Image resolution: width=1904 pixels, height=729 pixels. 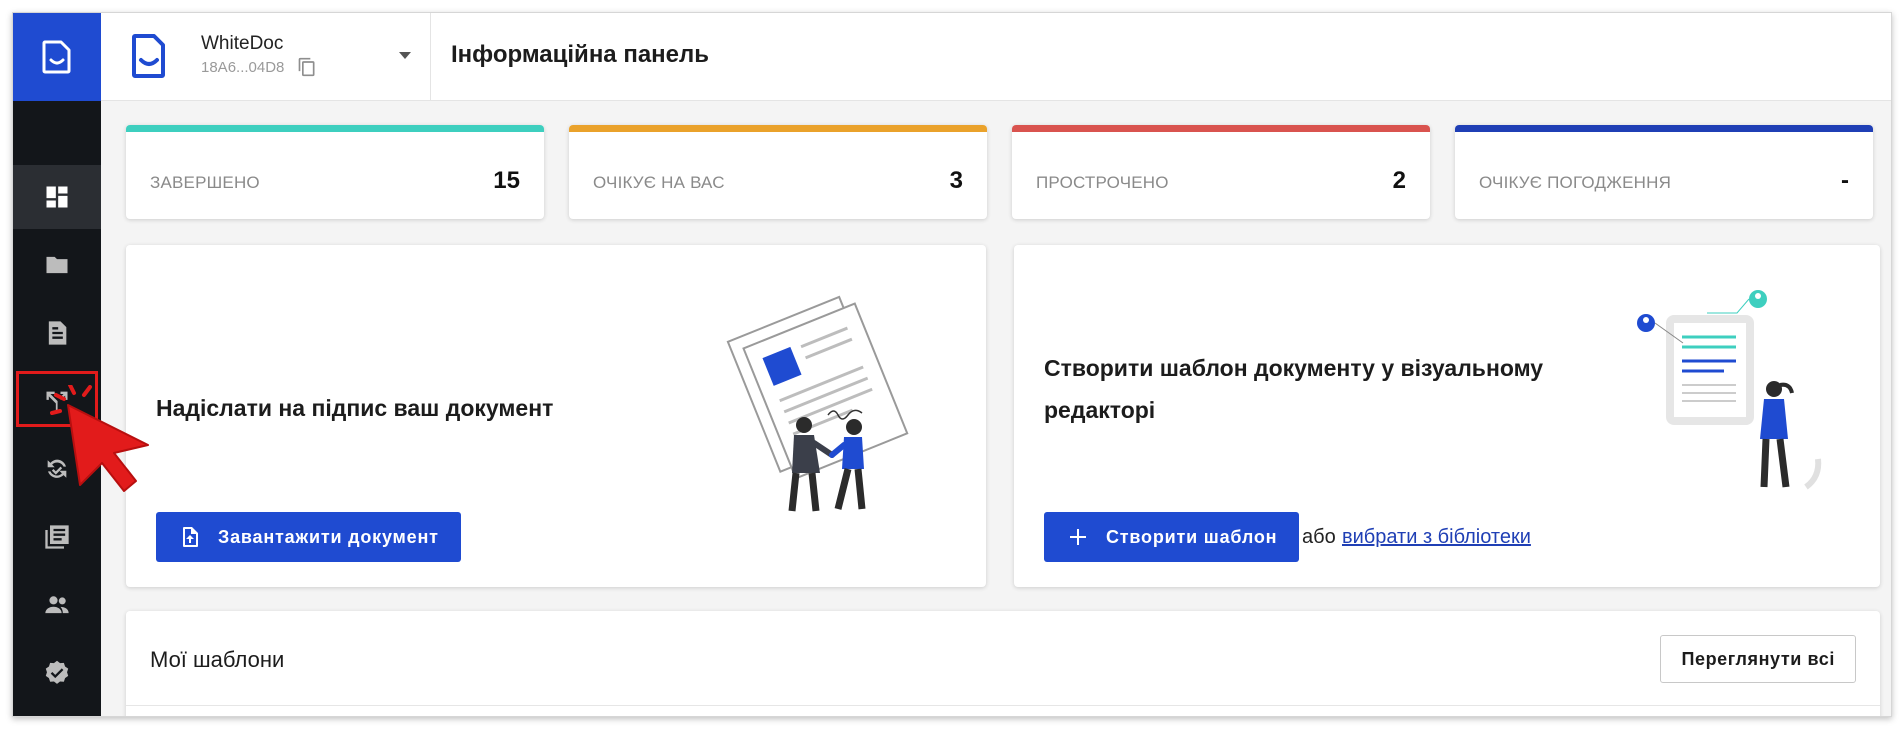 I want to click on stat-label: ОЧІКУЄ НА ВАС, so click(x=659, y=182).